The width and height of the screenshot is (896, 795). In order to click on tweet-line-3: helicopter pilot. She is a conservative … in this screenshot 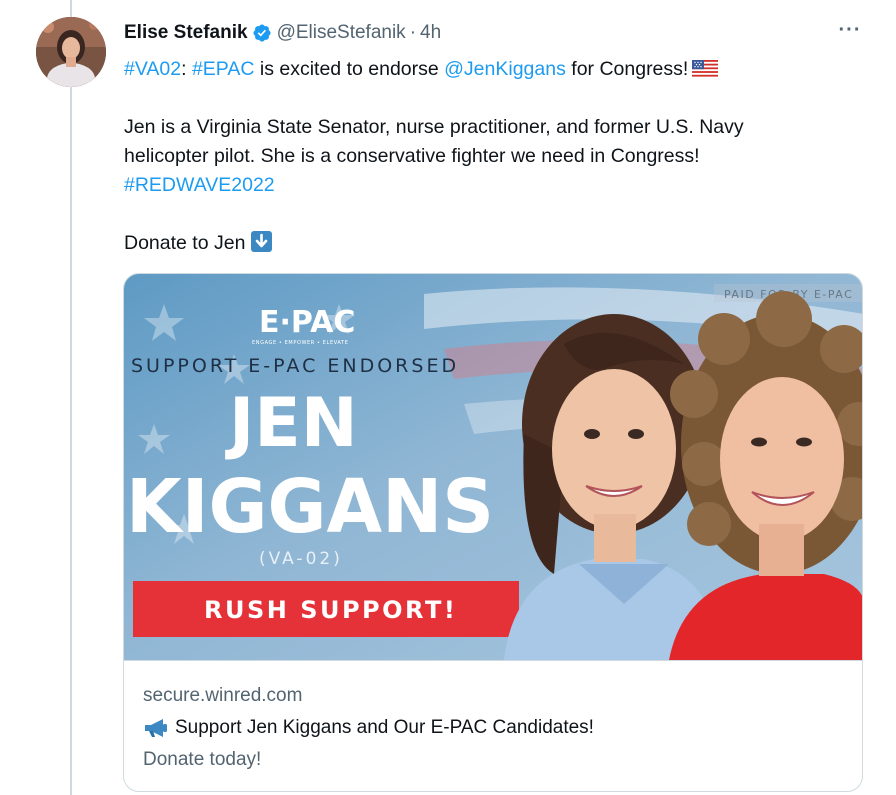, I will do `click(412, 156)`.